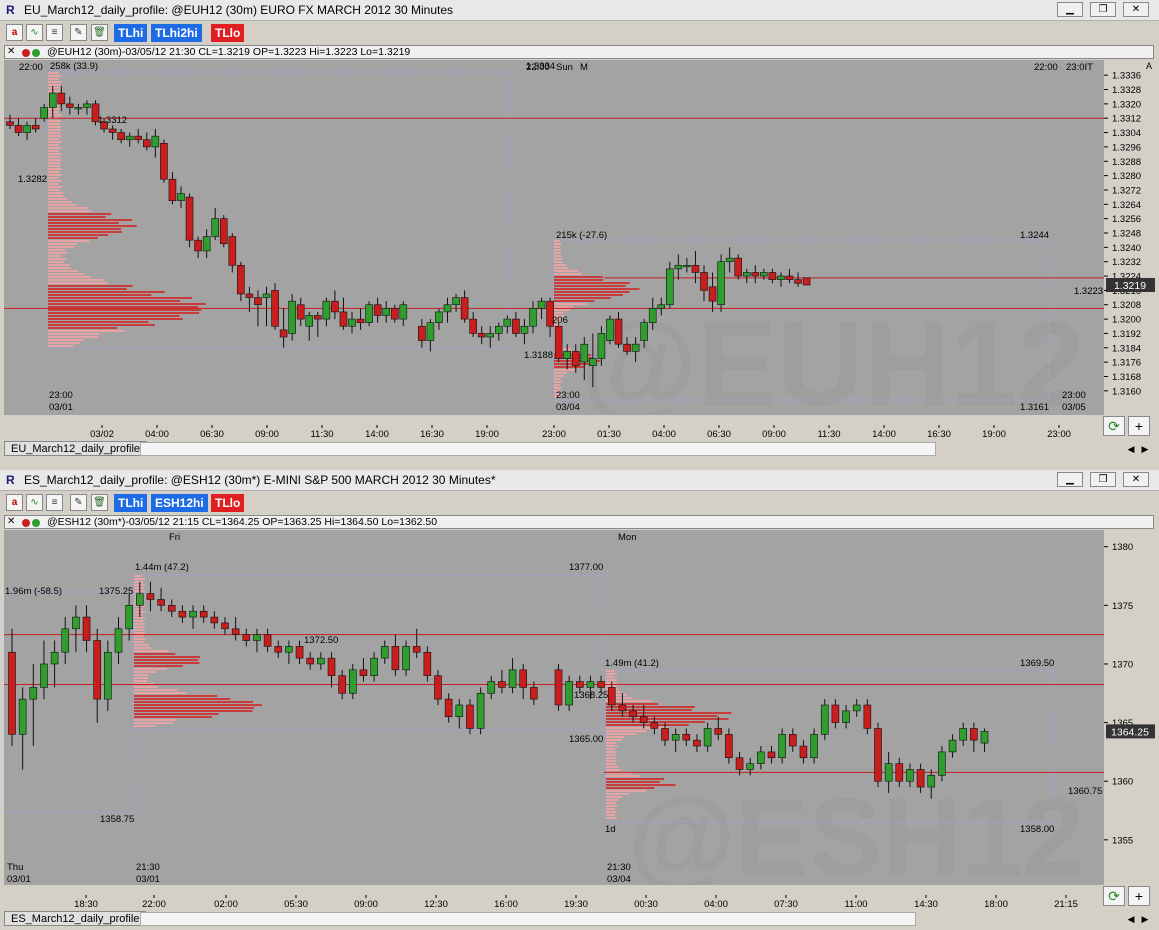 This screenshot has width=1159, height=930. What do you see at coordinates (1085, 791) in the screenshot?
I see `chart-label: 1360.75` at bounding box center [1085, 791].